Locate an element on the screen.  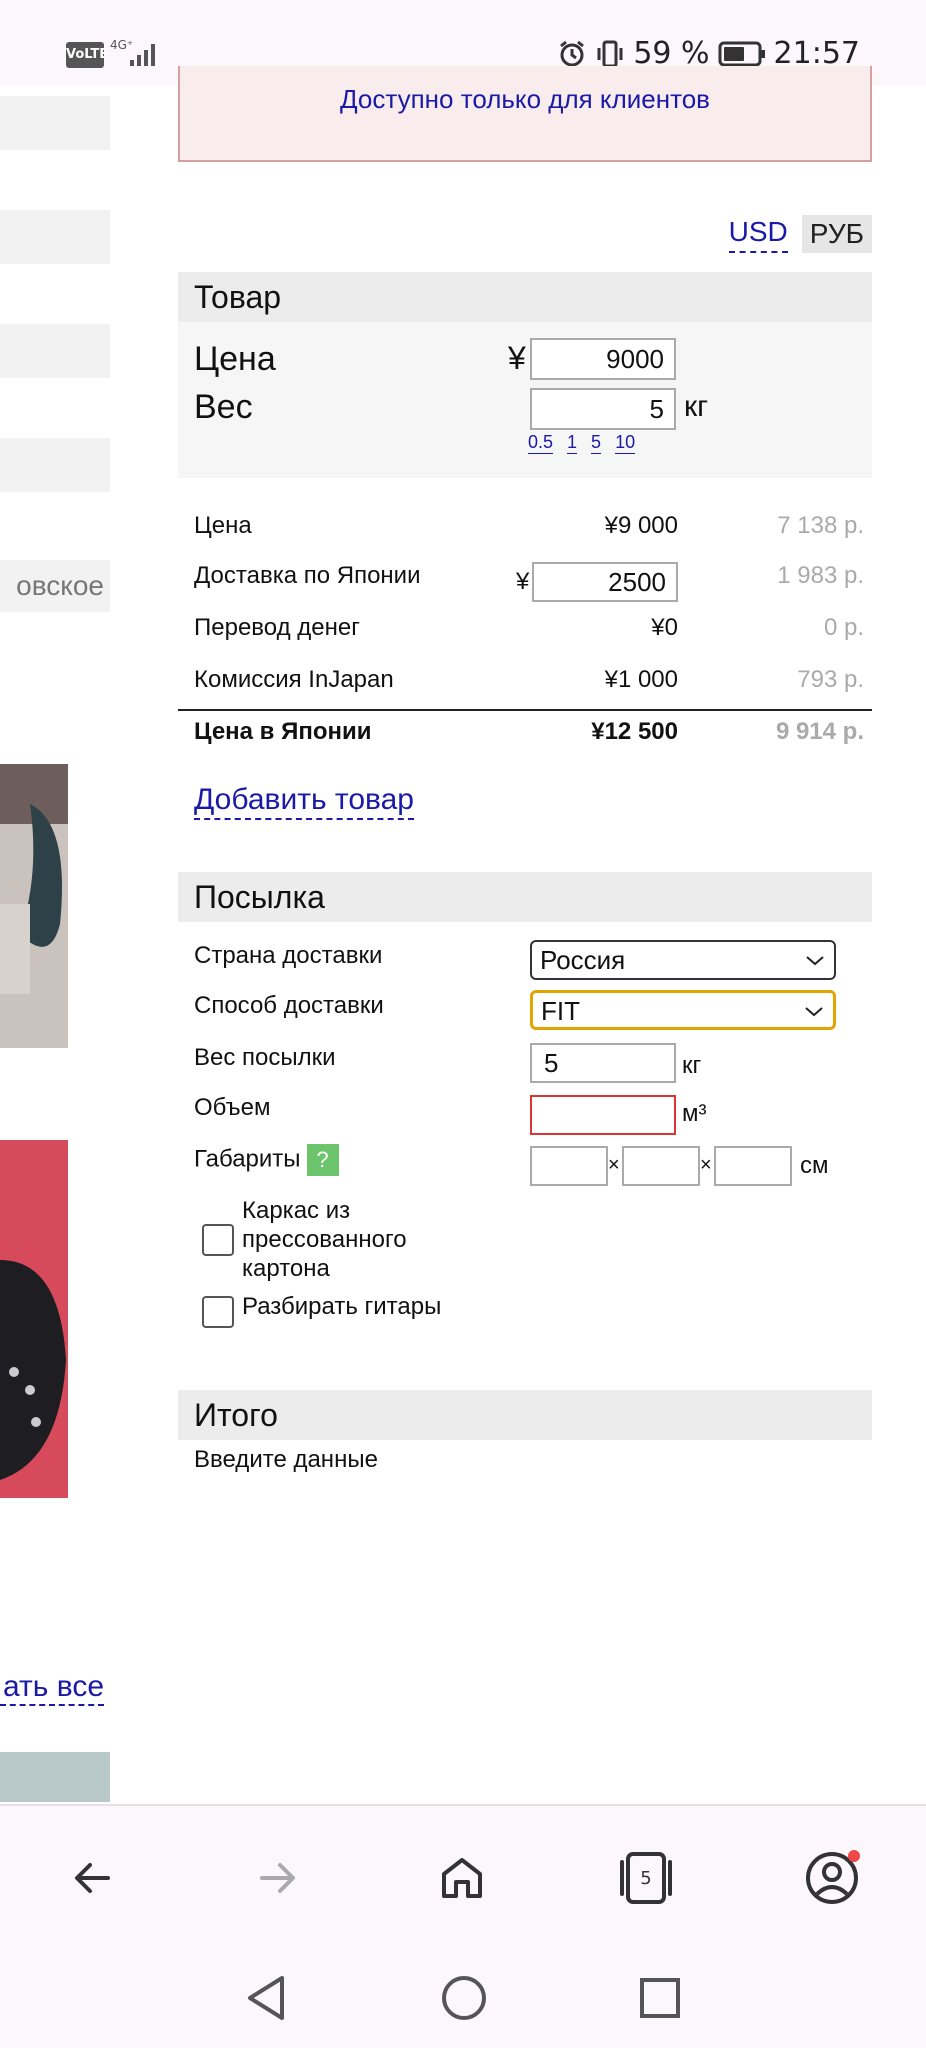
disassemble-guitars-checkbox is located at coordinates (218, 1312).